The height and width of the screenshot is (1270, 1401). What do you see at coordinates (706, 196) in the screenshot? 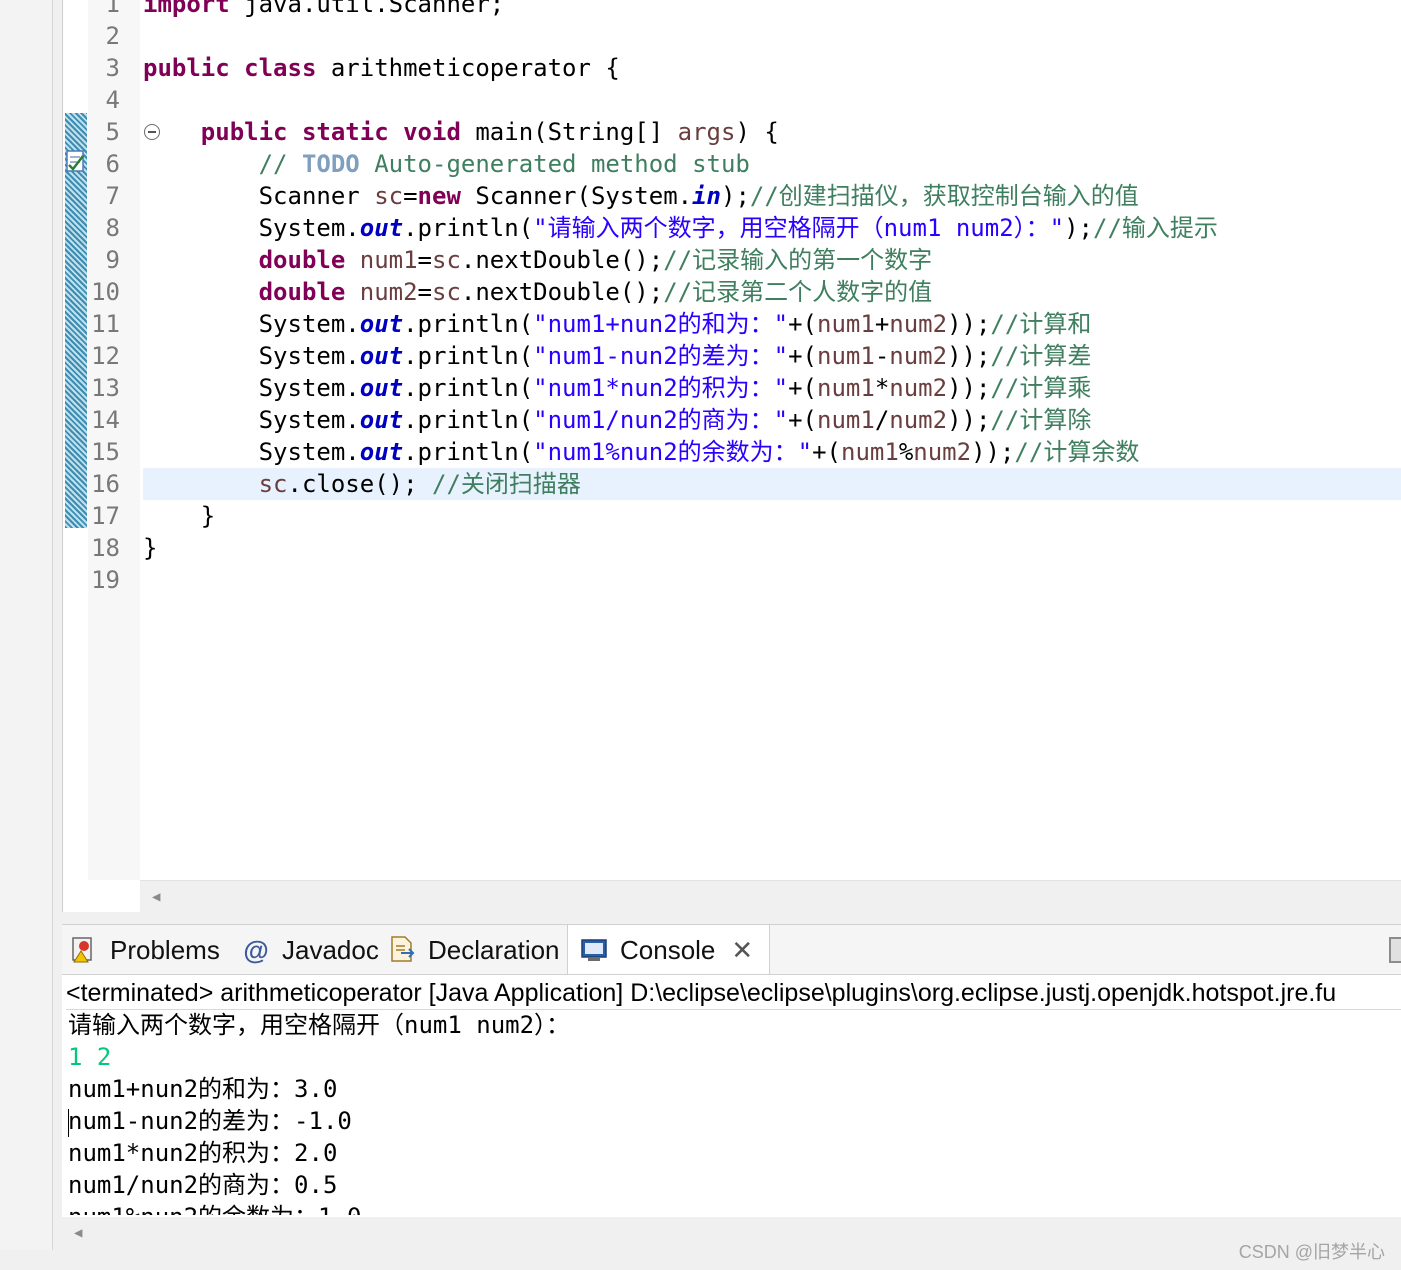
I see `code-token: in` at bounding box center [706, 196].